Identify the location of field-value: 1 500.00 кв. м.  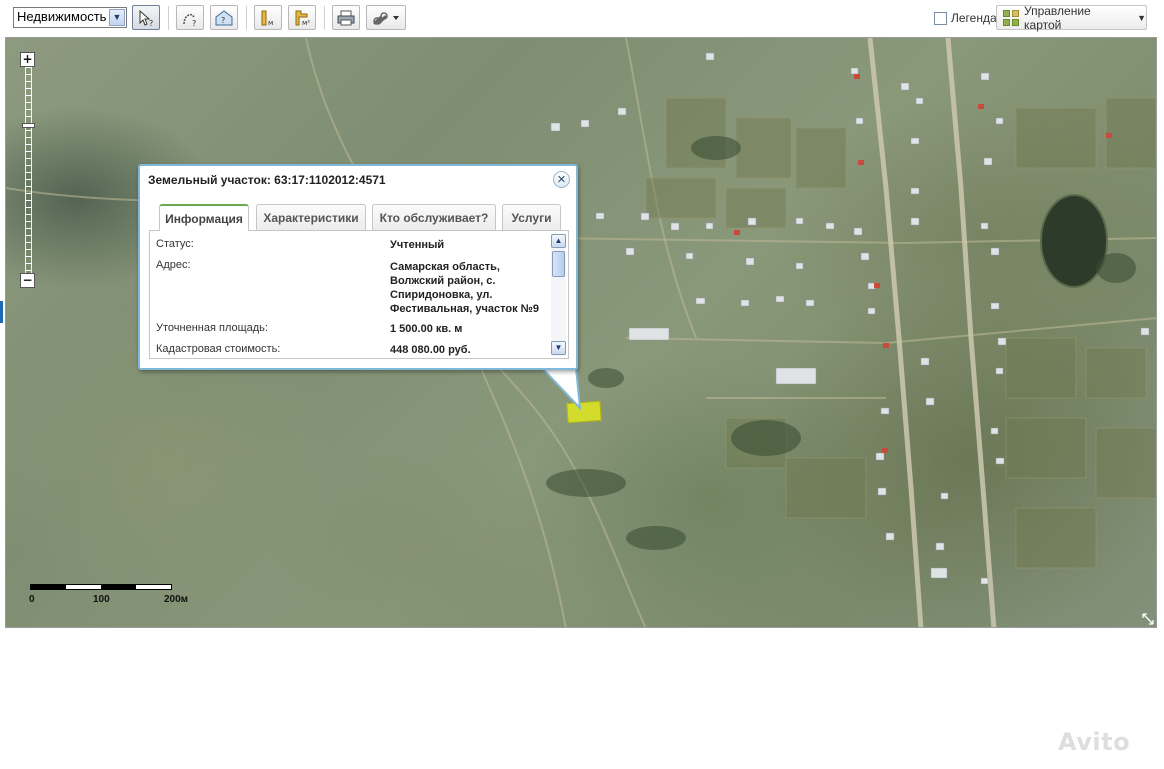
(426, 329).